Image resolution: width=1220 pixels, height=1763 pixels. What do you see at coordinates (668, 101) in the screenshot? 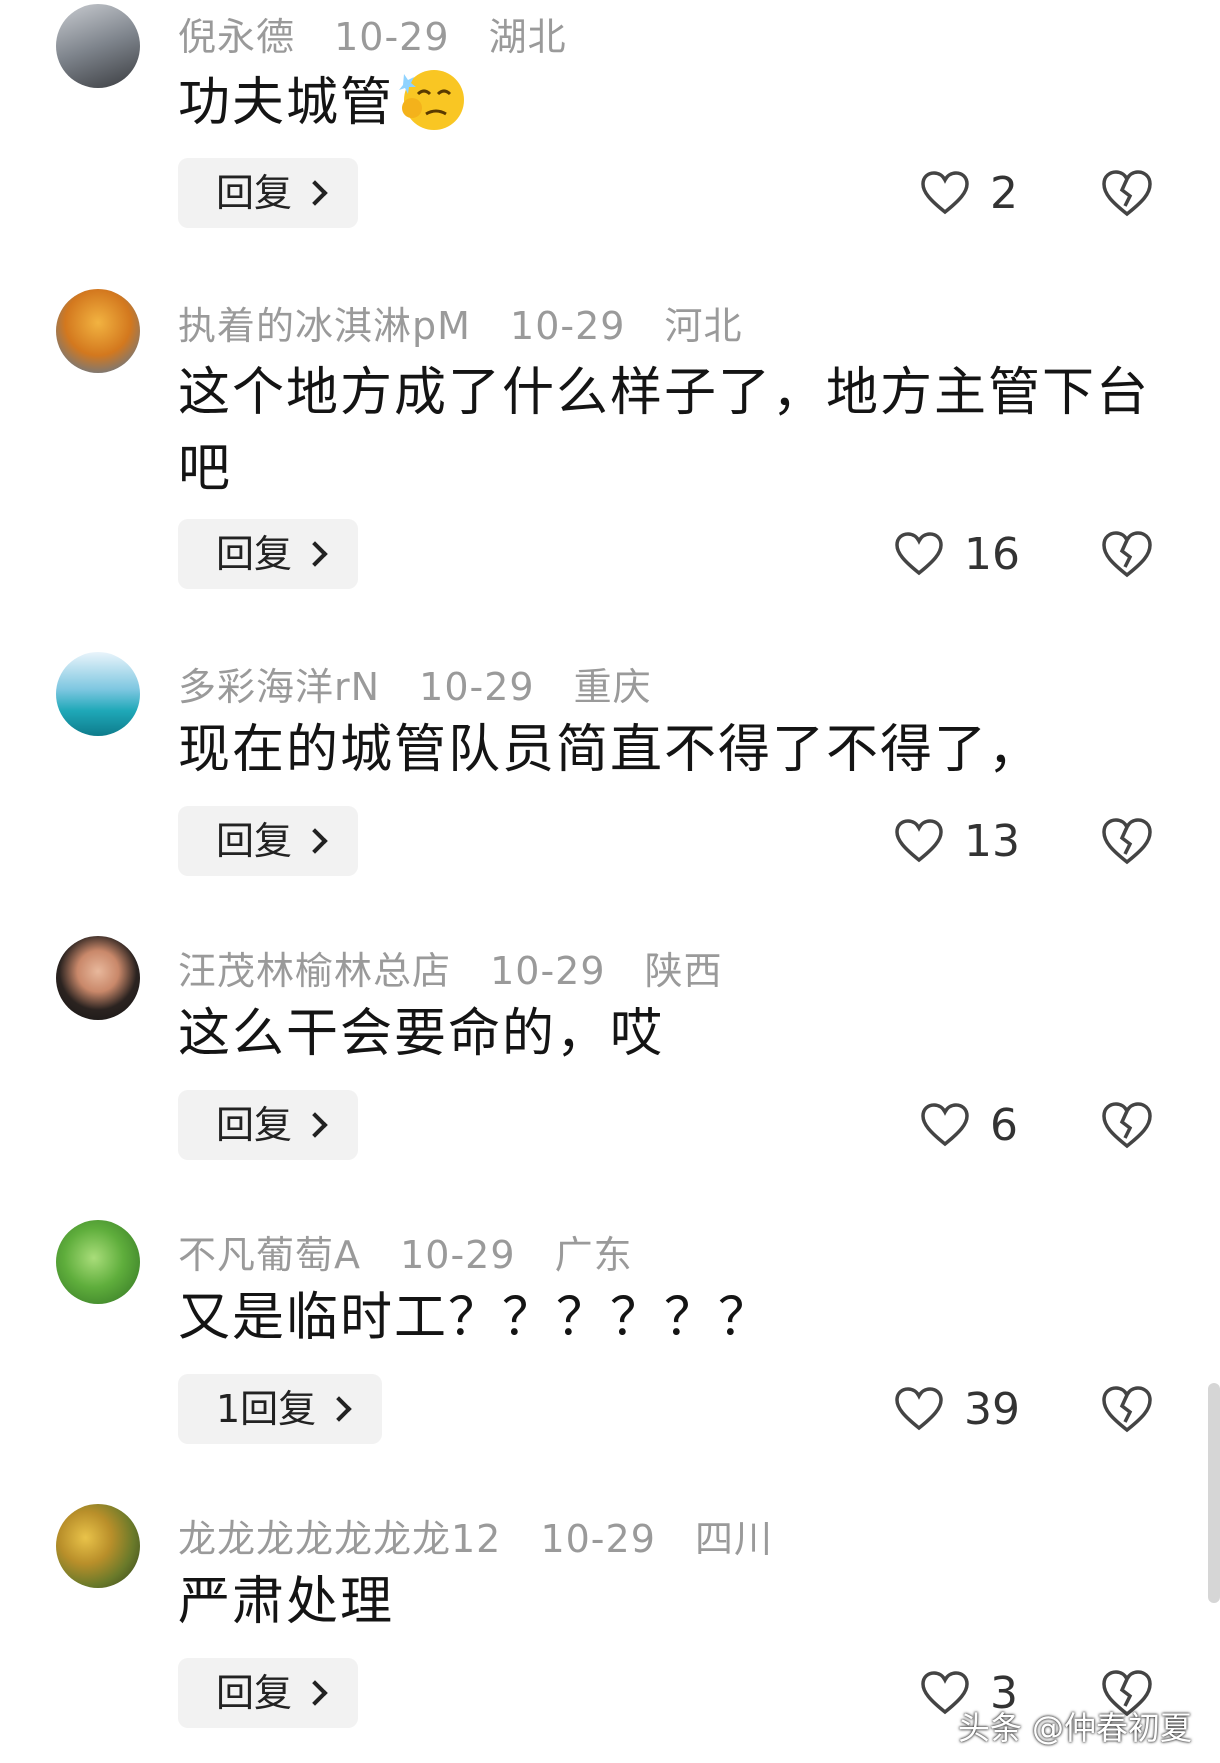
I see `comment-text: 功夫城管` at bounding box center [668, 101].